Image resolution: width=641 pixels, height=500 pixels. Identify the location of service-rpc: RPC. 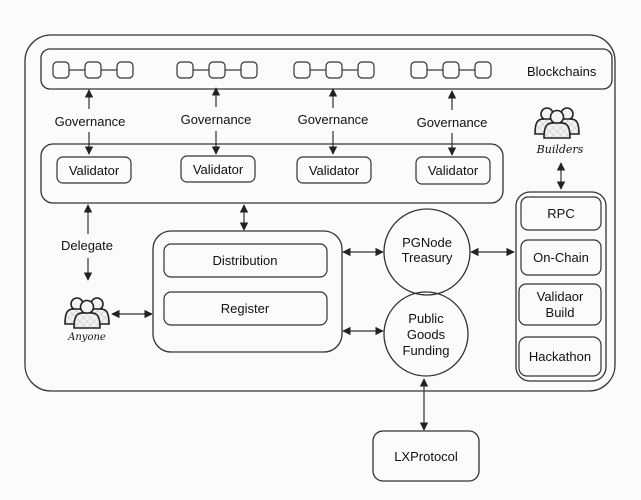
(561, 213).